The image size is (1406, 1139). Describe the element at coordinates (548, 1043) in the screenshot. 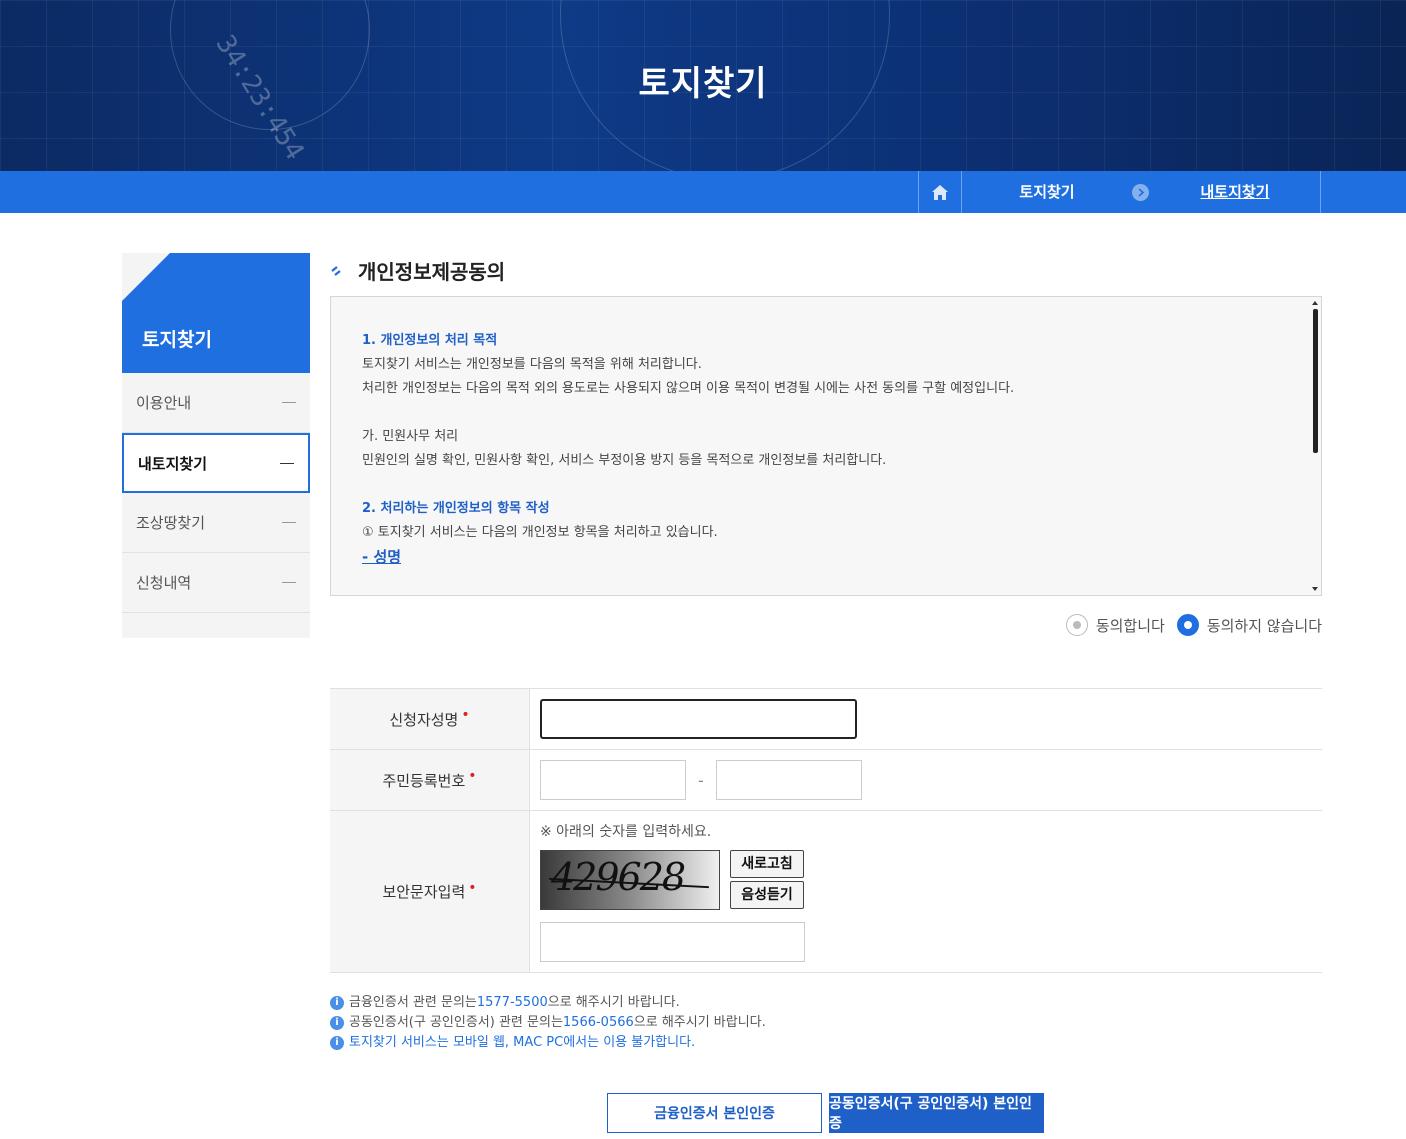

I see `notice-item: i 토지찾기 서비스는 모바일 웹, MAC PC에서는 이용 불가합니다.` at that location.